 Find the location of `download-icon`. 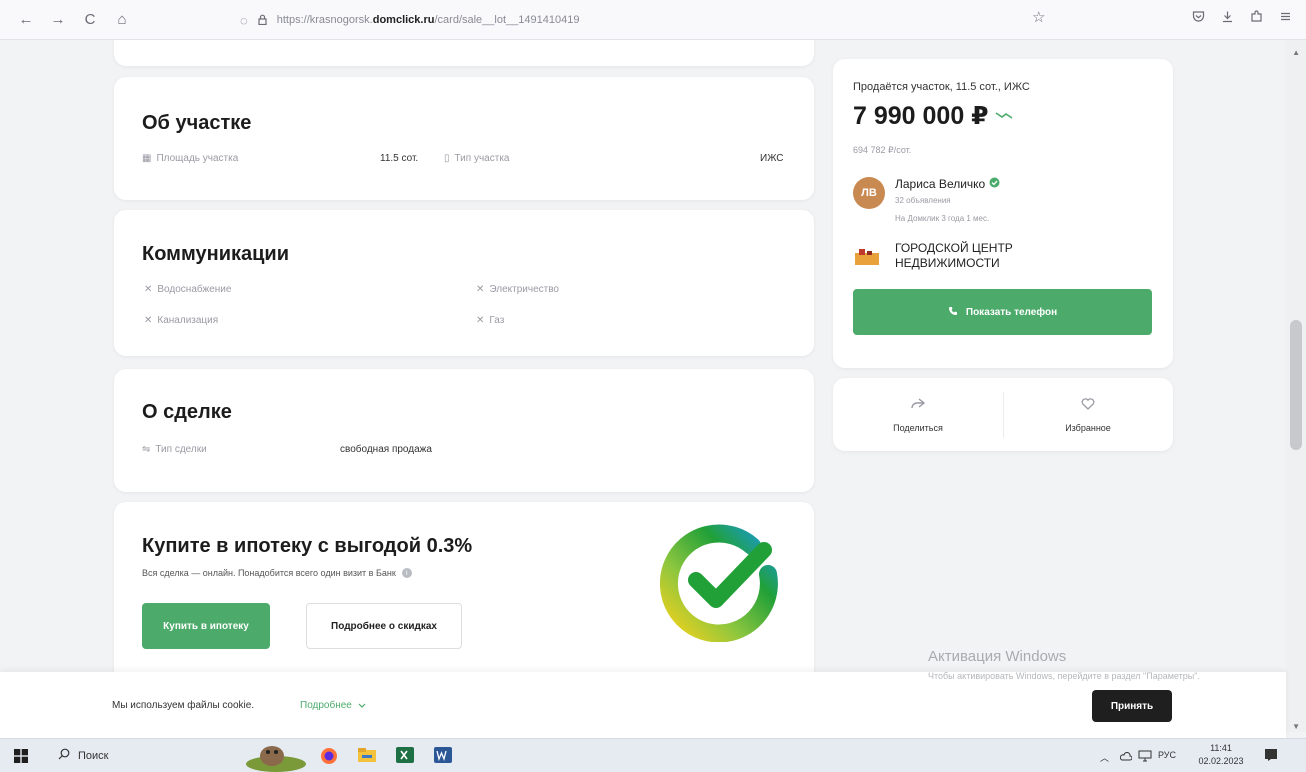

download-icon is located at coordinates (1227, 18).